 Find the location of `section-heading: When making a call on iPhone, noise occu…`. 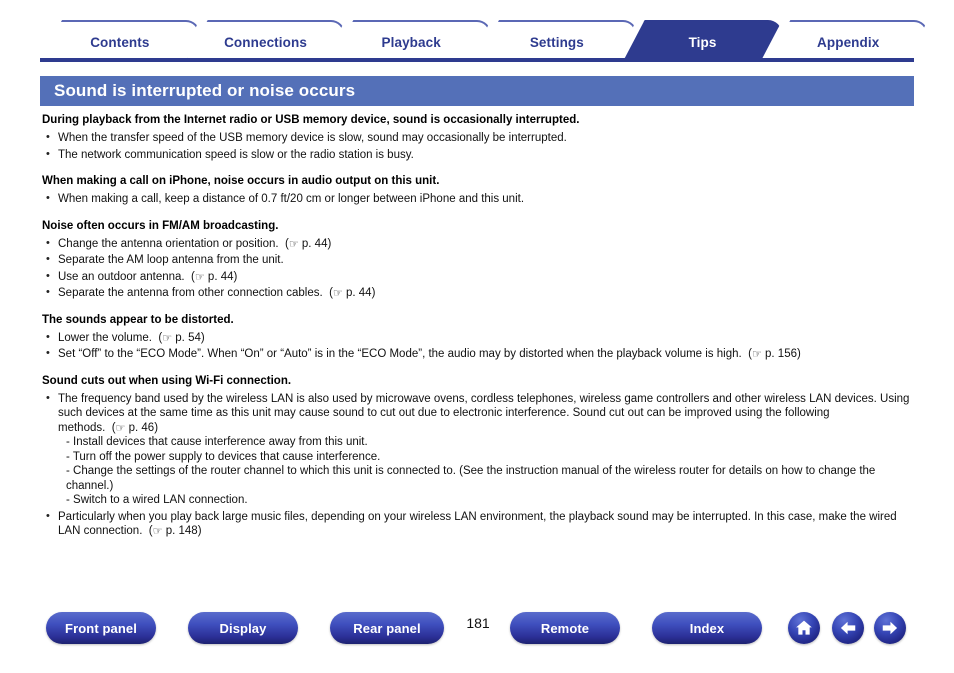

section-heading: When making a call on iPhone, noise occu… is located at coordinates (241, 181).